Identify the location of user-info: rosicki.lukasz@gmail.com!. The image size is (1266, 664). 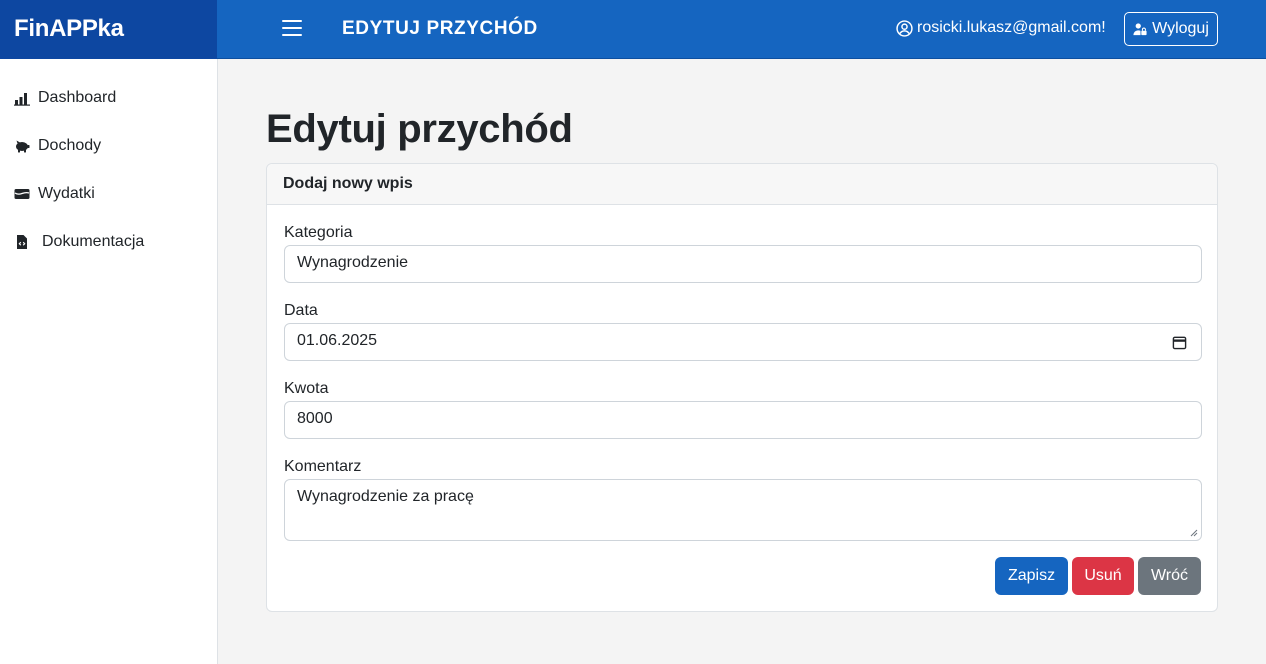
(1001, 28).